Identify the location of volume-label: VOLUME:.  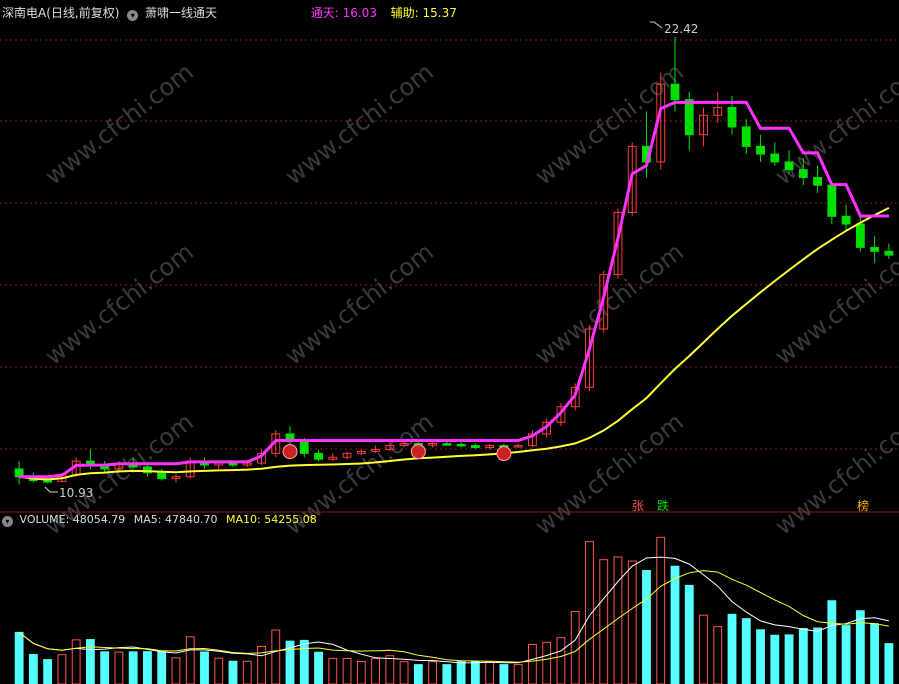
(44, 519).